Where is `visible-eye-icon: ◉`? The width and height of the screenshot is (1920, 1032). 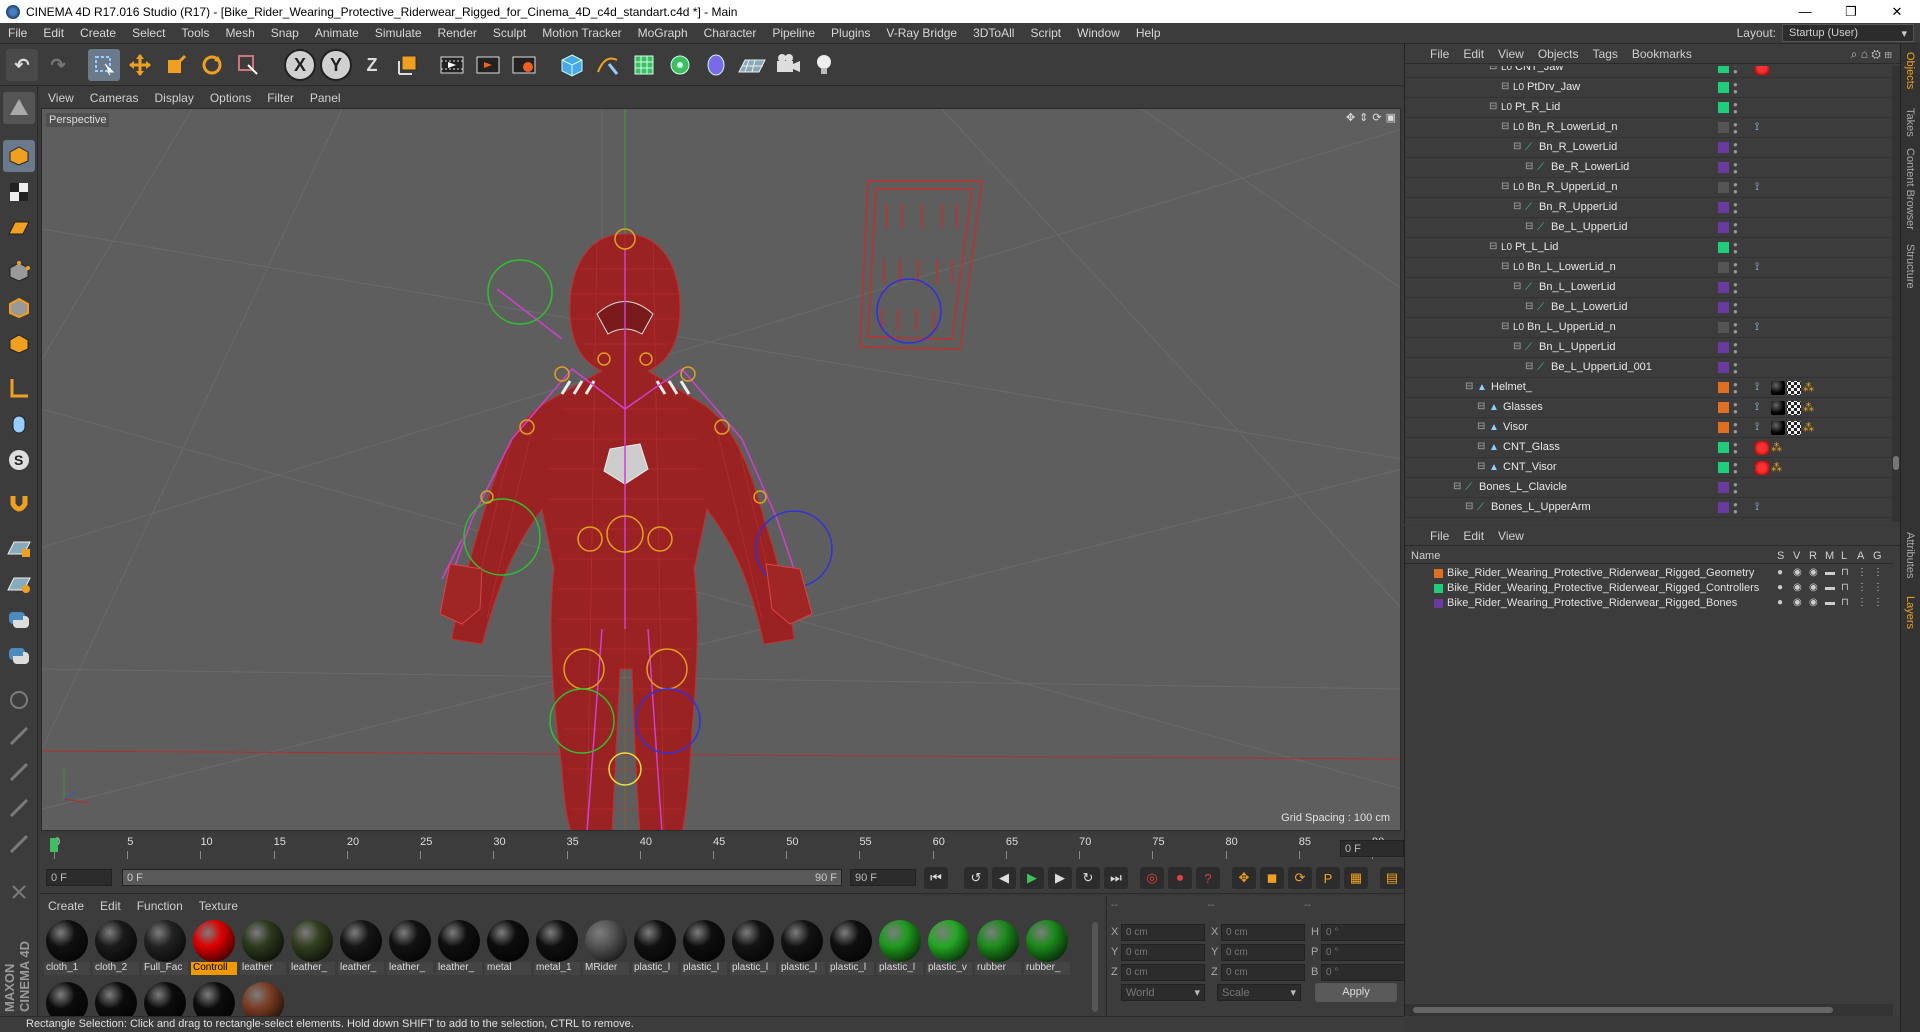
visible-eye-icon: ◉ is located at coordinates (1797, 602).